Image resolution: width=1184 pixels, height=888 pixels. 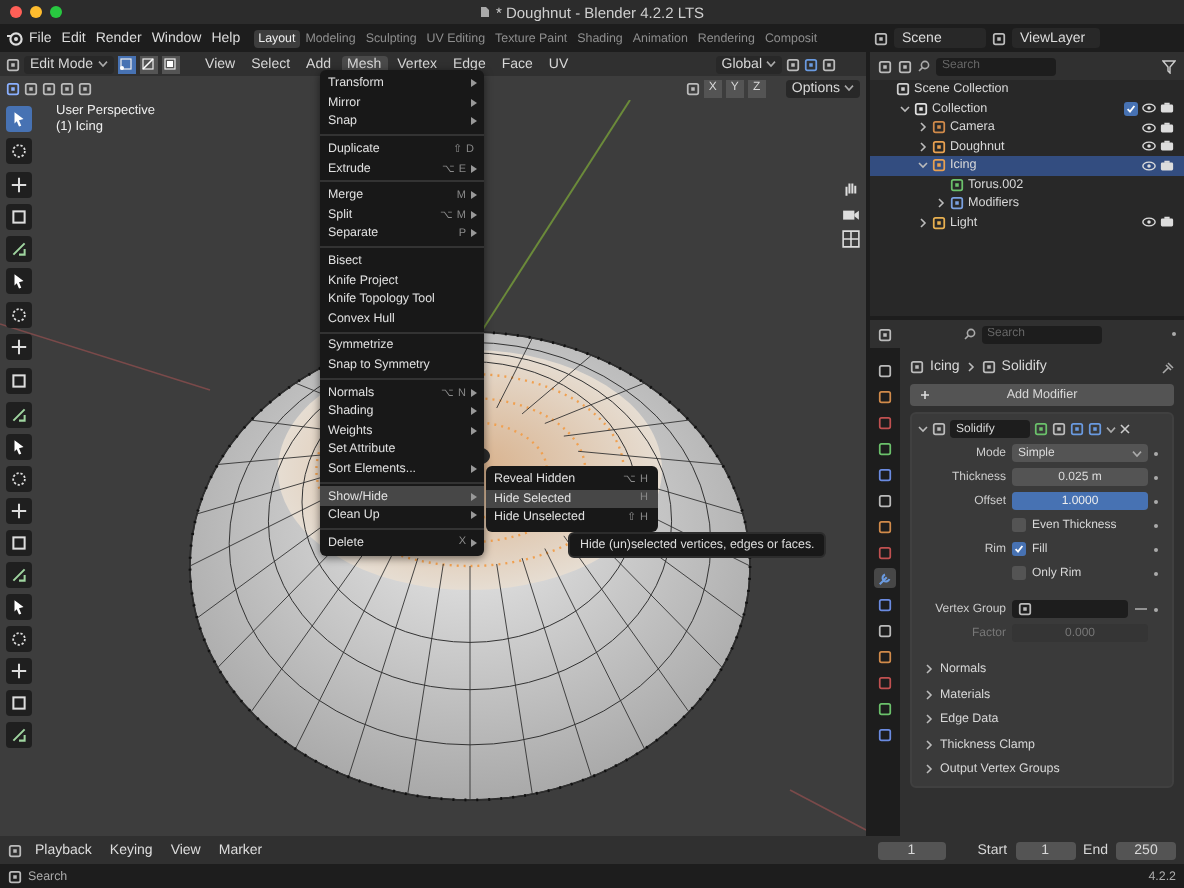 What do you see at coordinates (1168, 367) in the screenshot?
I see `pin-icon` at bounding box center [1168, 367].